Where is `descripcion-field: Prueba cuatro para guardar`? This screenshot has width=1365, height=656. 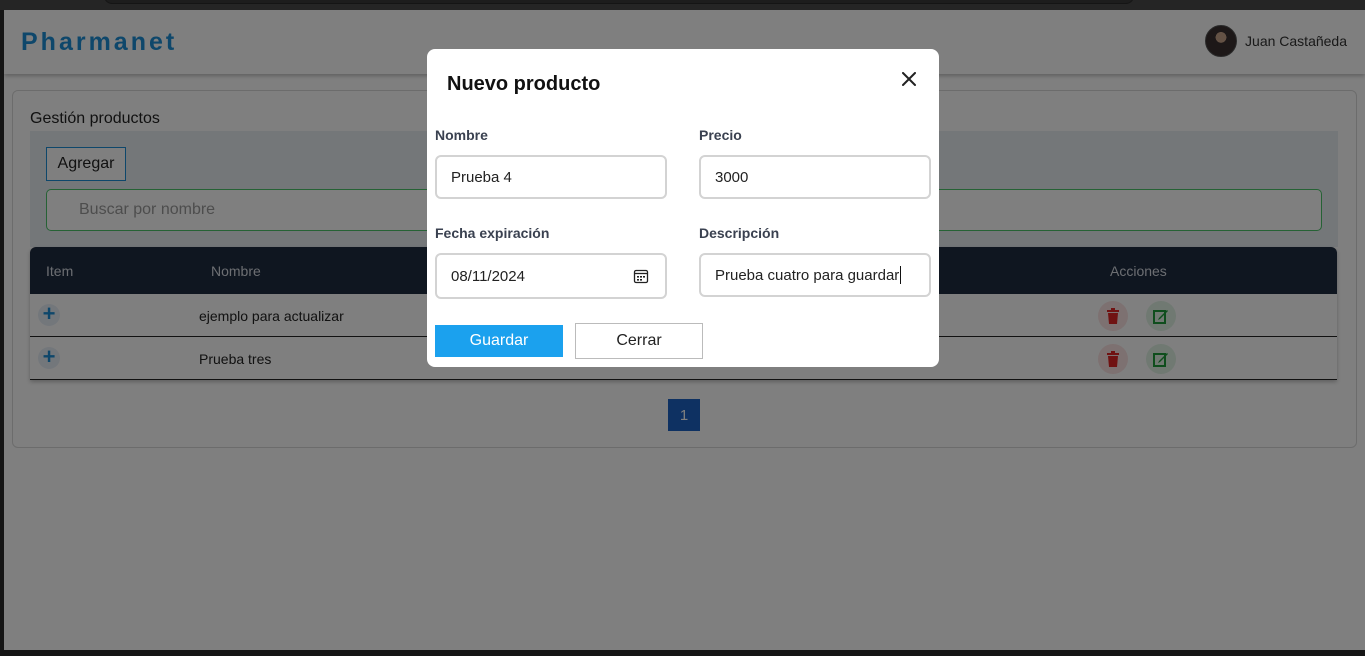 descripcion-field: Prueba cuatro para guardar is located at coordinates (815, 275).